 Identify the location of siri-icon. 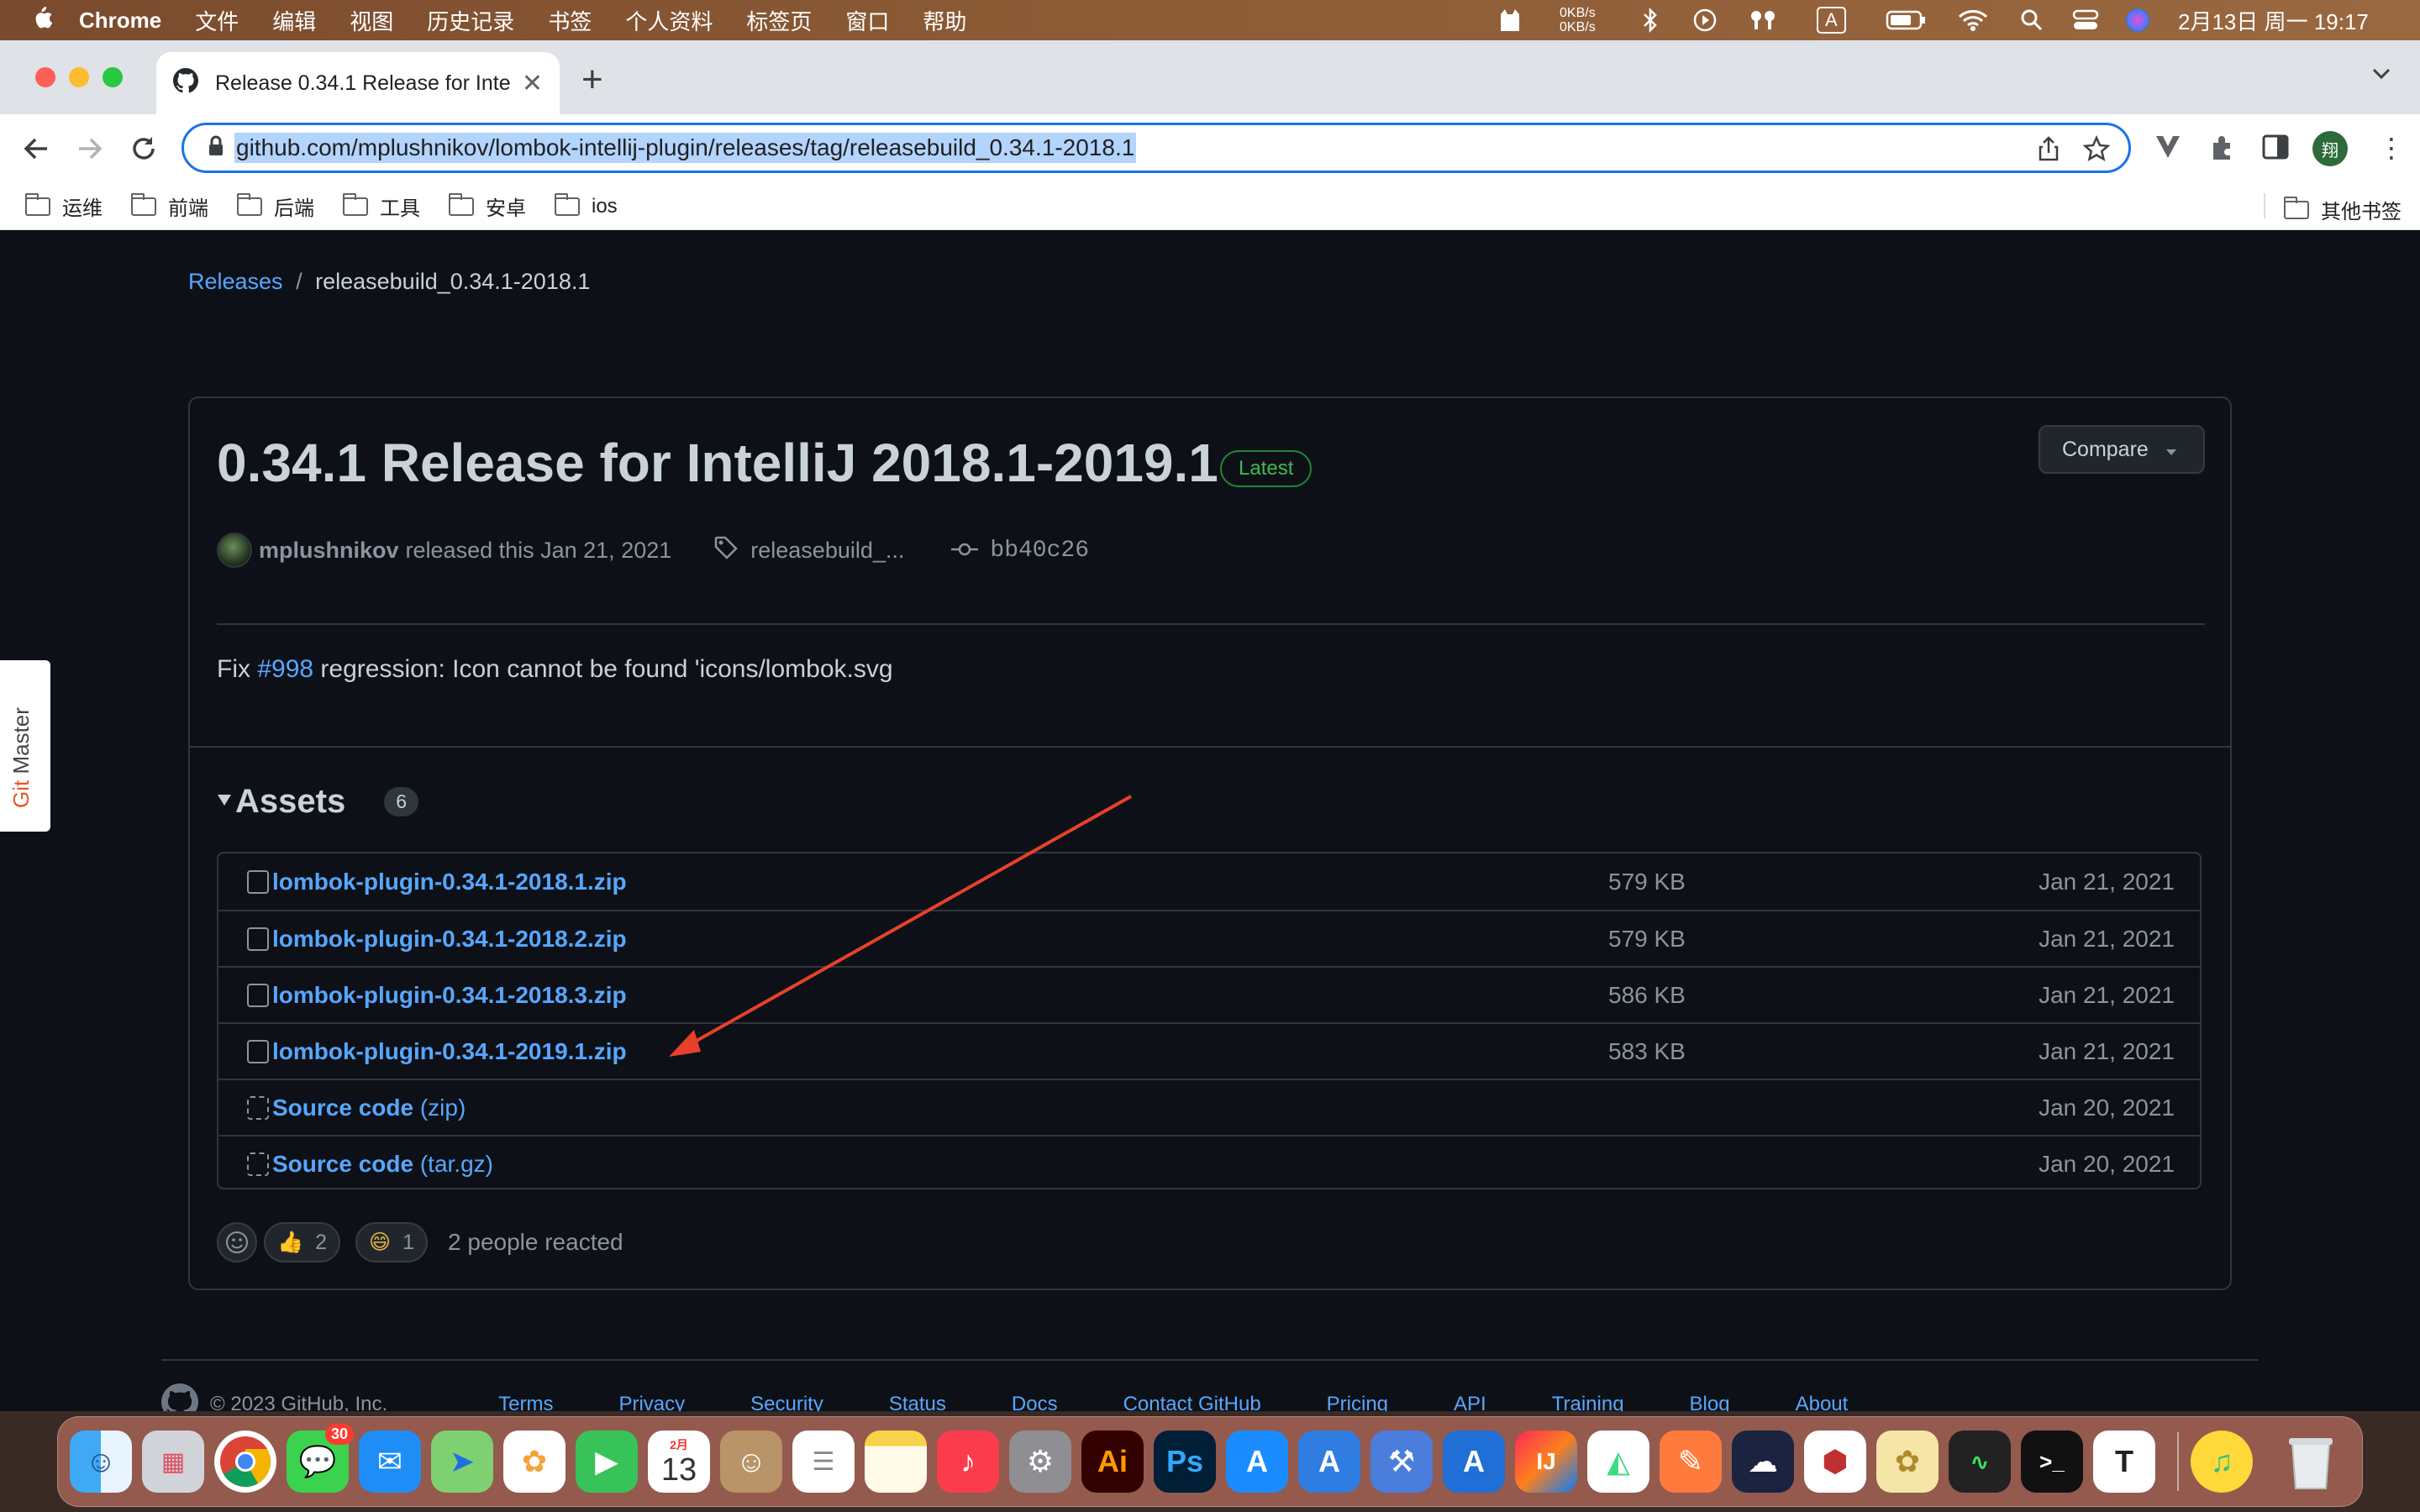
(2137, 20).